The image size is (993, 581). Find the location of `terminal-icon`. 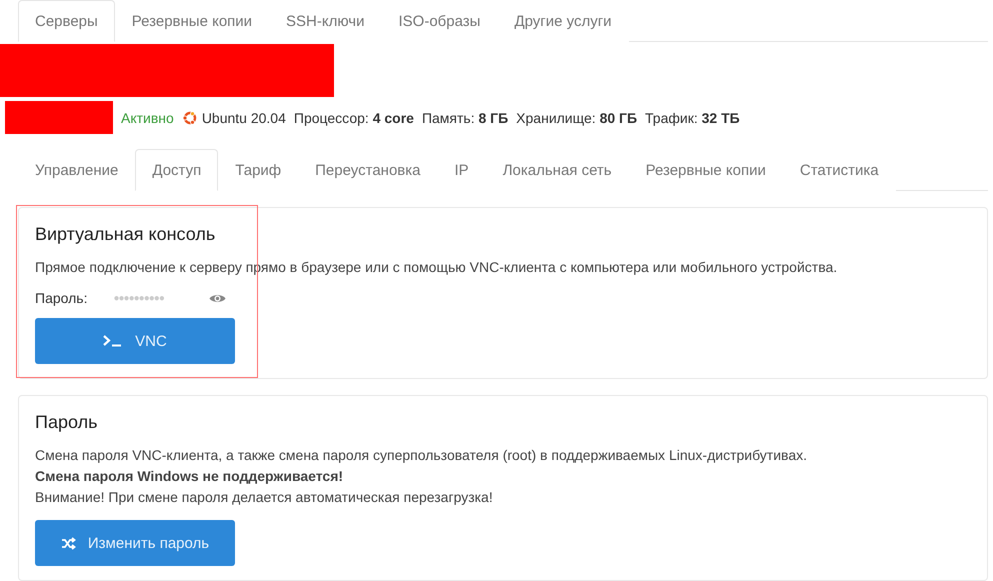

terminal-icon is located at coordinates (113, 341).